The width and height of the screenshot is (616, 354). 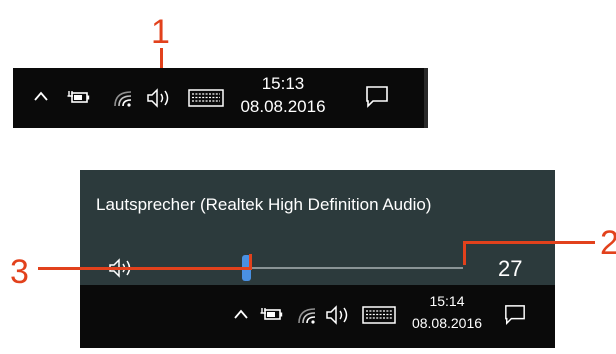 I want to click on taskbar-top: 15:13 08.08.2016, so click(x=220, y=98).